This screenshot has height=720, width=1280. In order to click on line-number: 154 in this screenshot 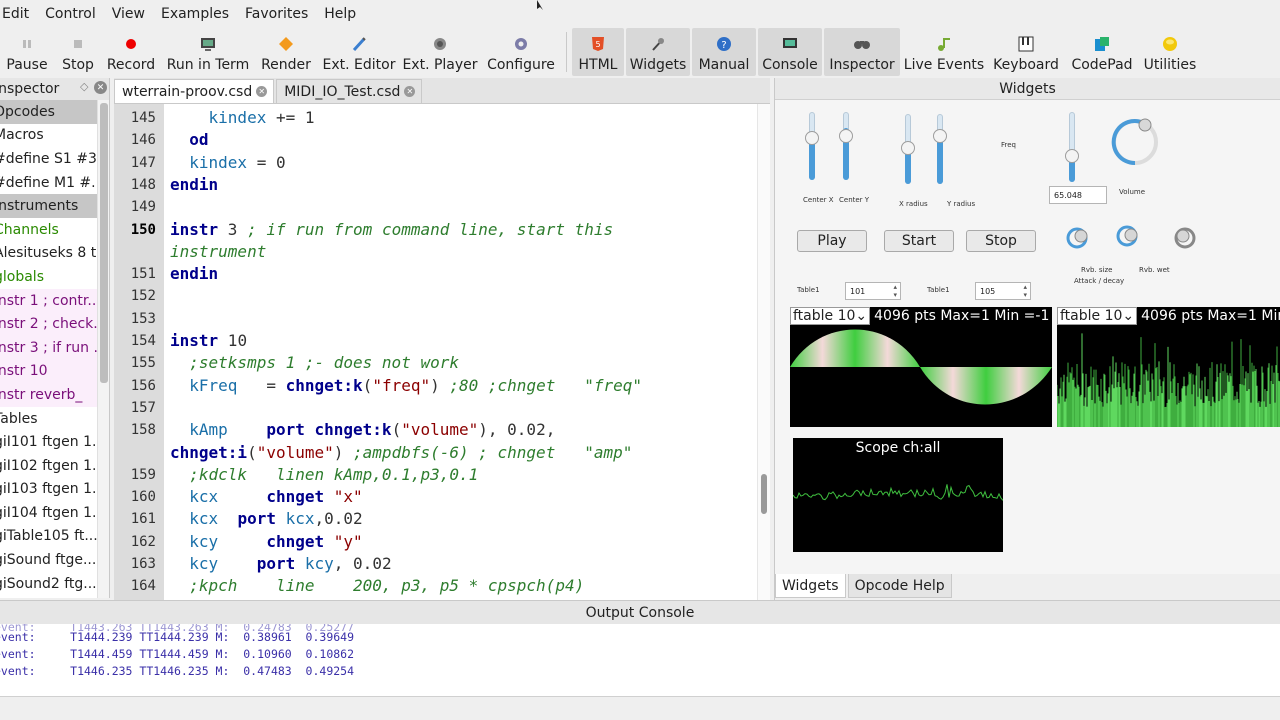, I will do `click(143, 341)`.